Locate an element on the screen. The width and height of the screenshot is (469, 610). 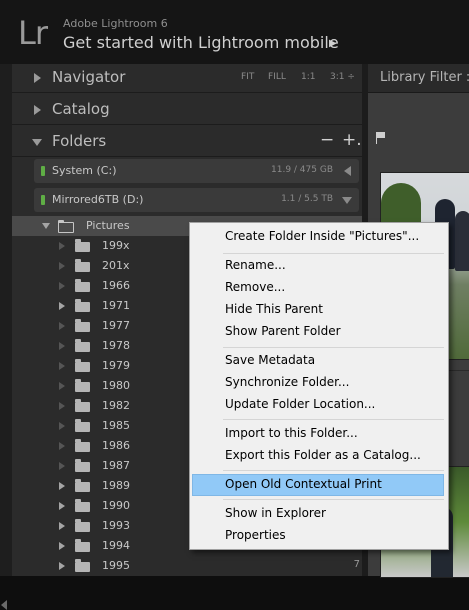
volume-name: Mirrored6TB (D:) is located at coordinates (98, 199).